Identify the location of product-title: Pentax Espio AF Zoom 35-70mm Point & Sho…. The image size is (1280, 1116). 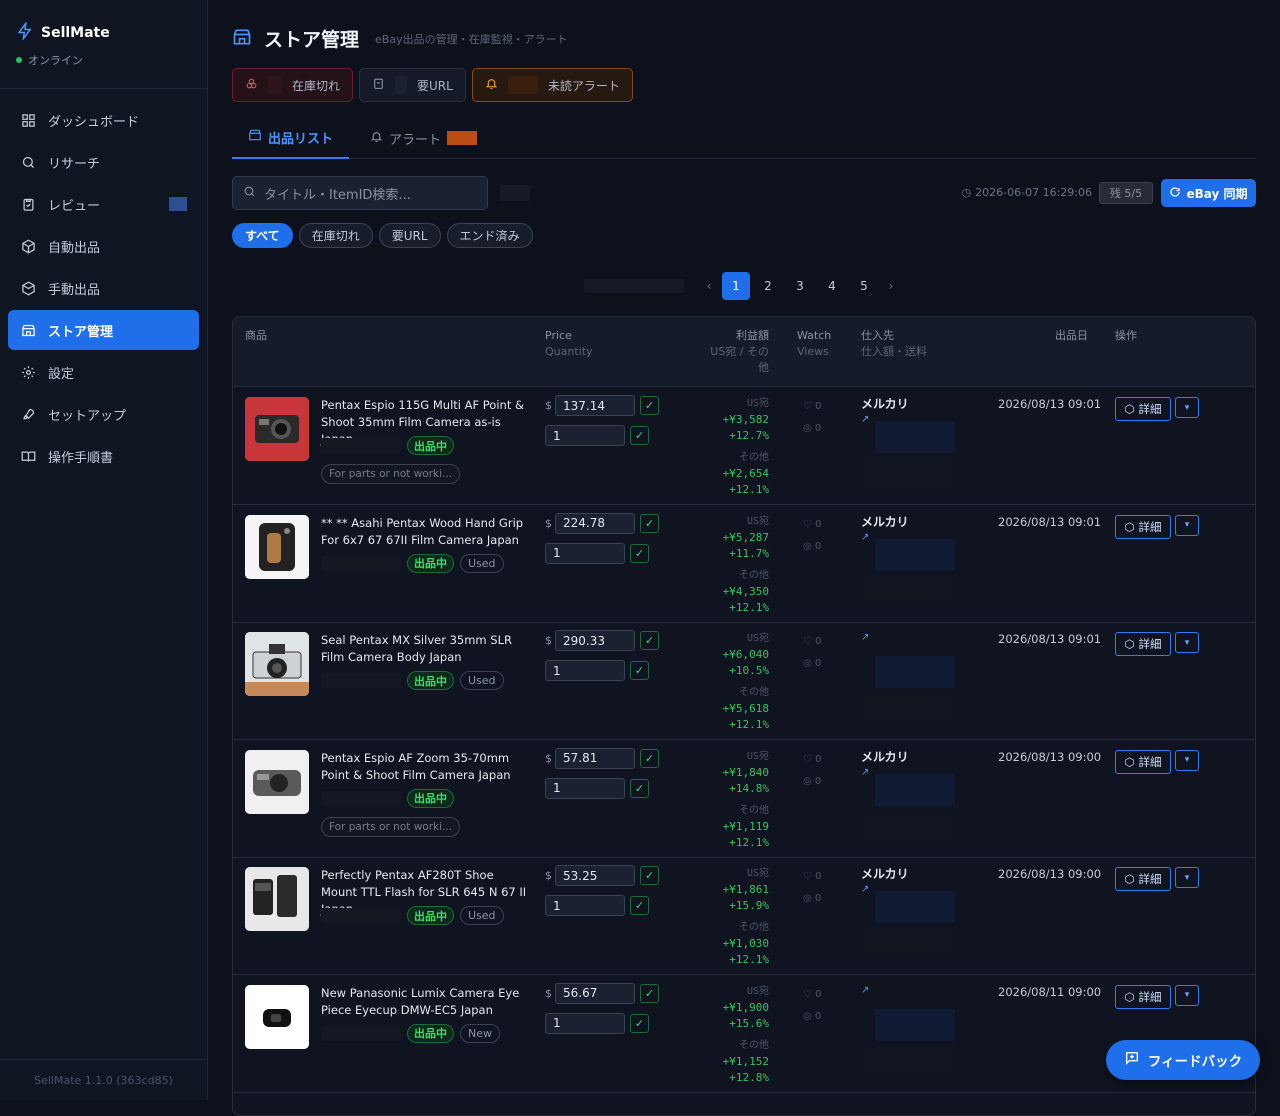
(426, 767).